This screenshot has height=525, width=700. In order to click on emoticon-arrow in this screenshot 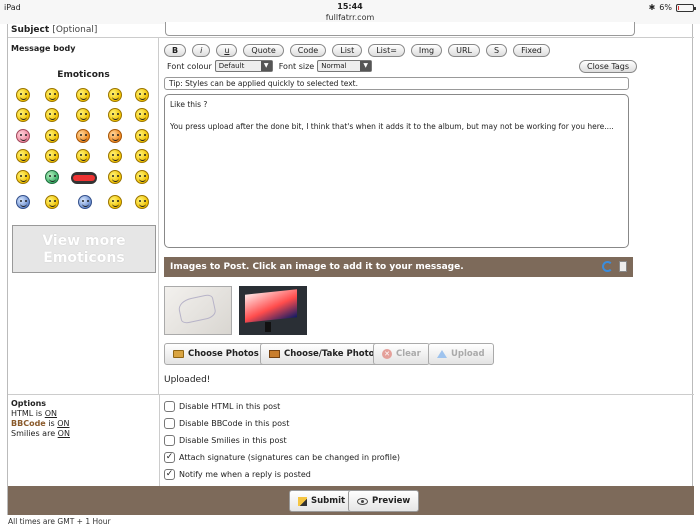, I will do `click(142, 156)`.